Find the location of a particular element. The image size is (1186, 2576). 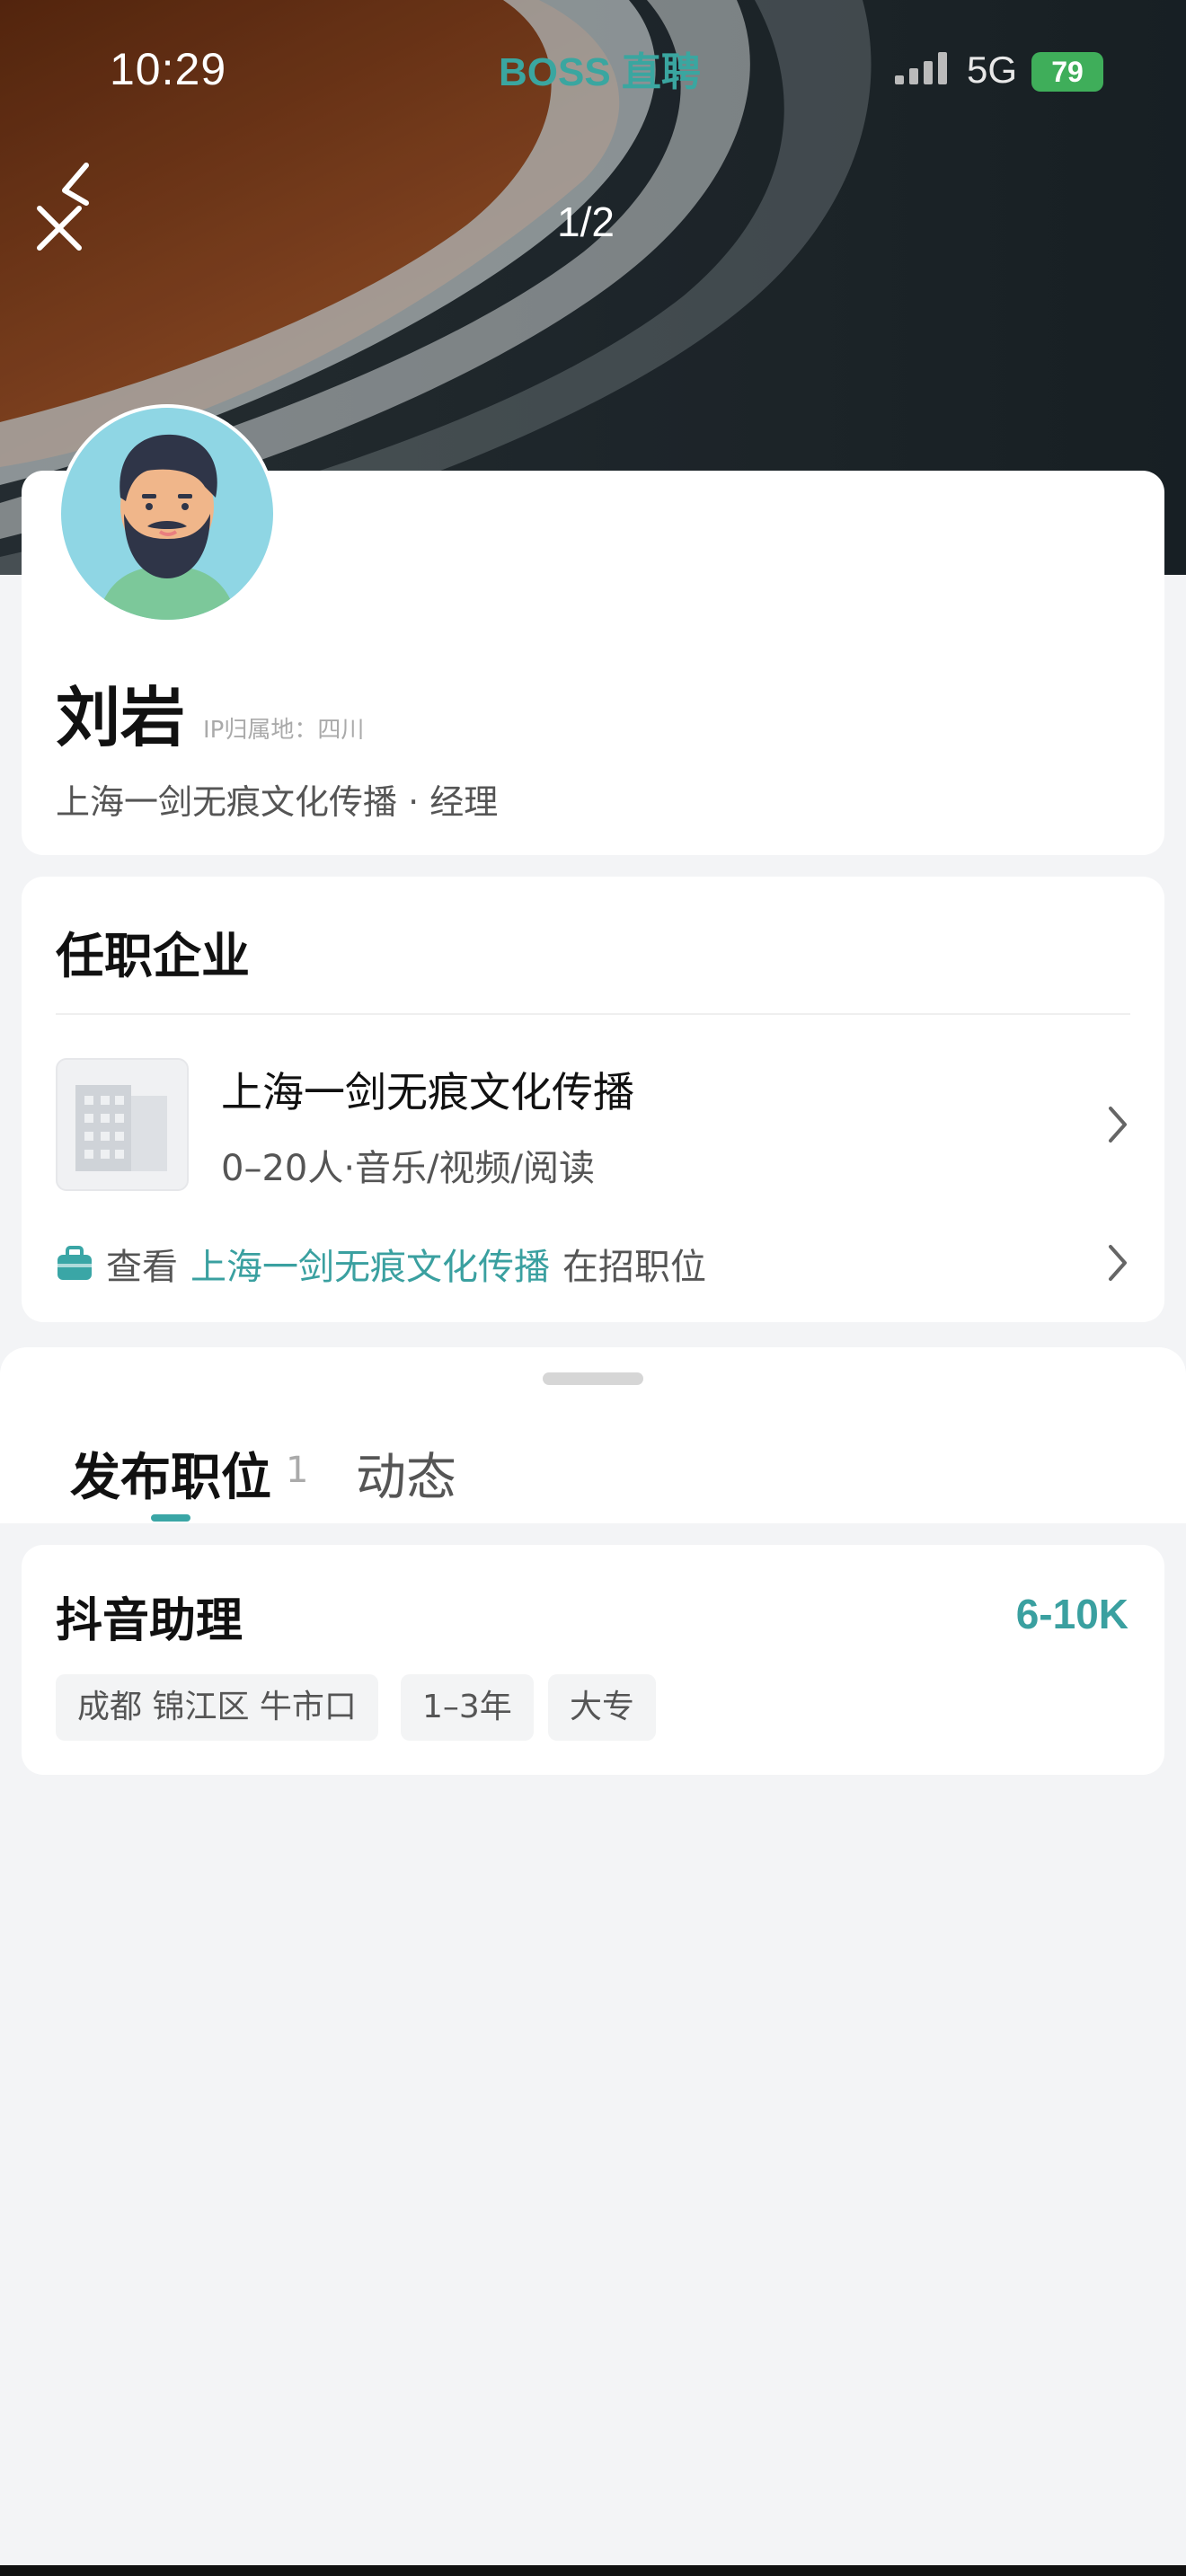

signal-icon is located at coordinates (921, 68).